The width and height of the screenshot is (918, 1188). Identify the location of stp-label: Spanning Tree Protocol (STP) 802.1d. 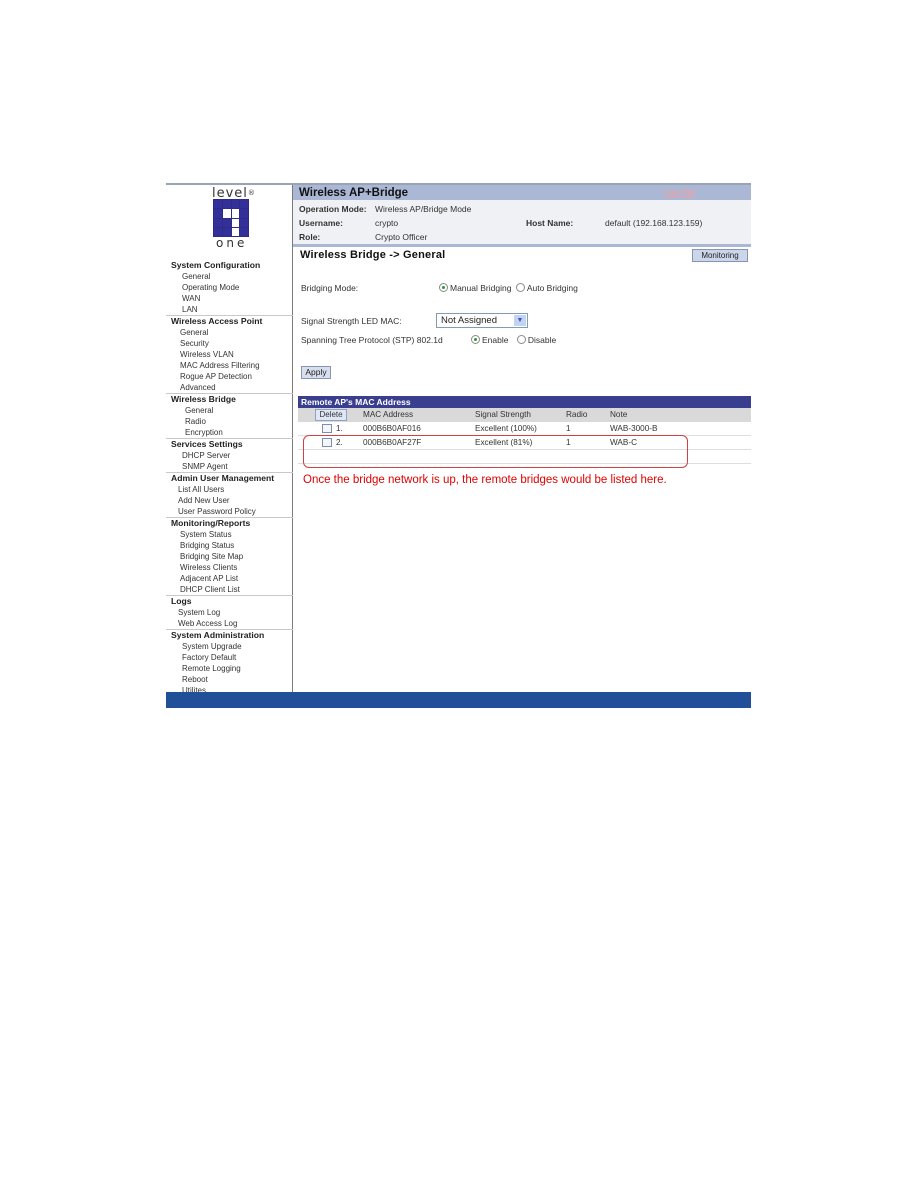
(372, 340).